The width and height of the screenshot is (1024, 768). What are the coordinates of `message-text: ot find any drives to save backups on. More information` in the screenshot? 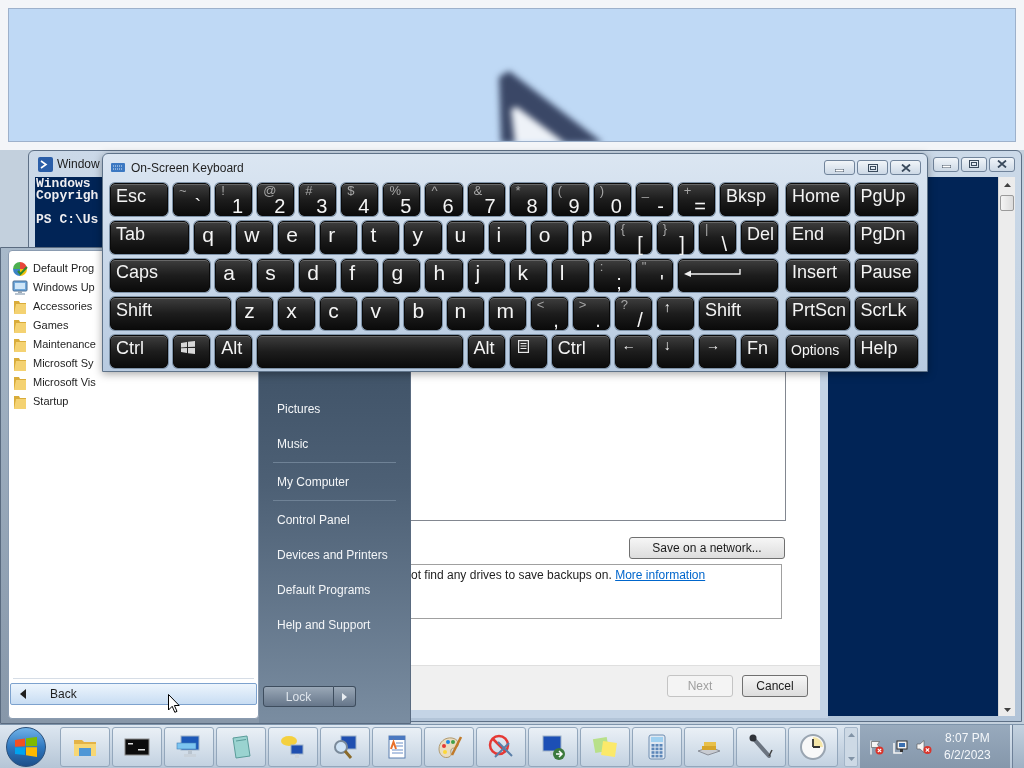 It's located at (559, 575).